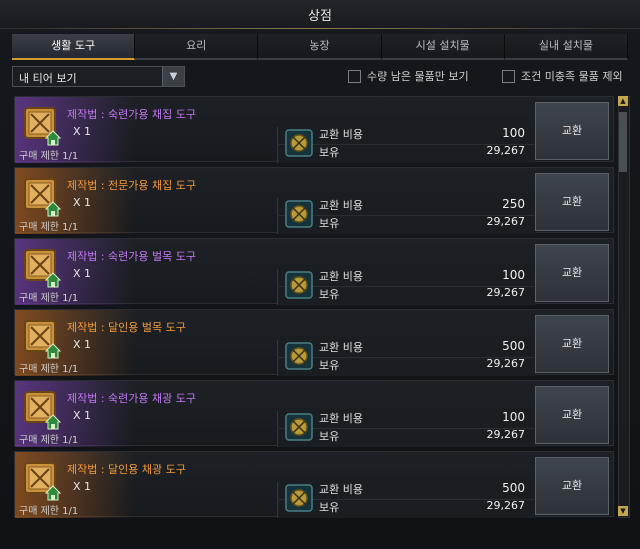 The width and height of the screenshot is (640, 549). I want to click on tab-farm: 농장, so click(320, 47).